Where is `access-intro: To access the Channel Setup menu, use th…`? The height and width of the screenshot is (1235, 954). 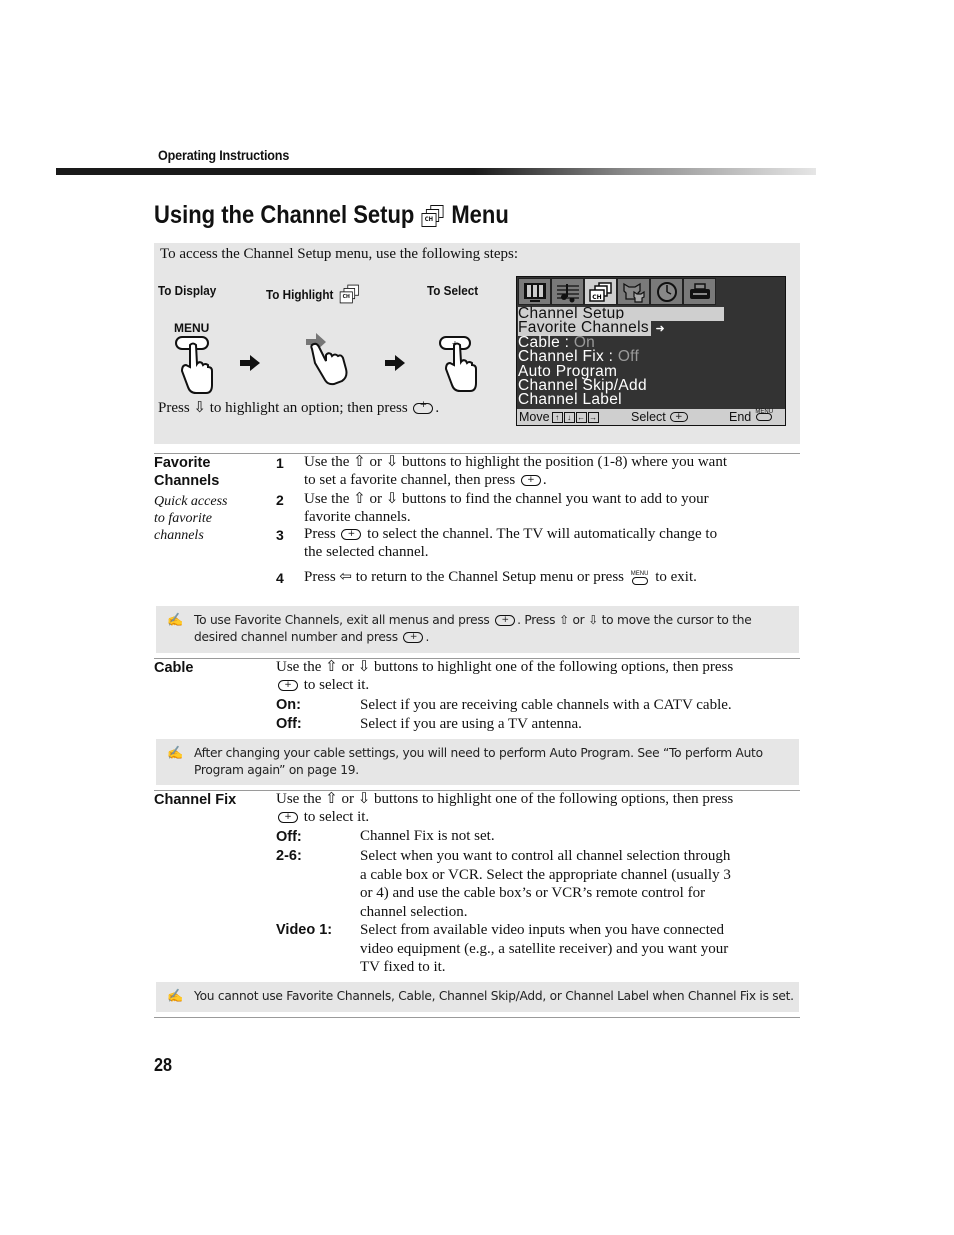 access-intro: To access the Channel Setup menu, use th… is located at coordinates (339, 254).